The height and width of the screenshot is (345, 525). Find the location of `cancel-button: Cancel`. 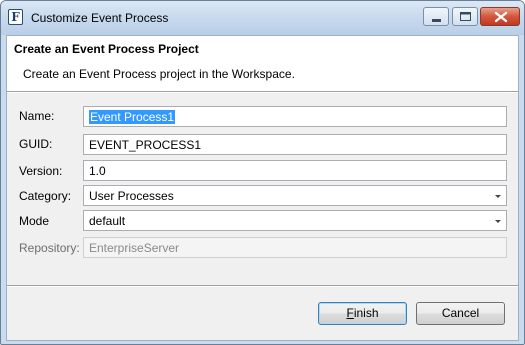

cancel-button: Cancel is located at coordinates (460, 313).